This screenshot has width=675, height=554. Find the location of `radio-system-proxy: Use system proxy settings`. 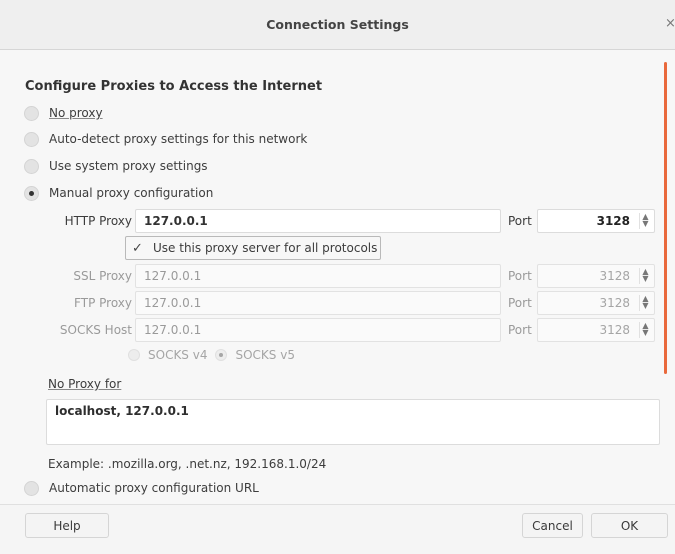

radio-system-proxy: Use system proxy settings is located at coordinates (116, 166).